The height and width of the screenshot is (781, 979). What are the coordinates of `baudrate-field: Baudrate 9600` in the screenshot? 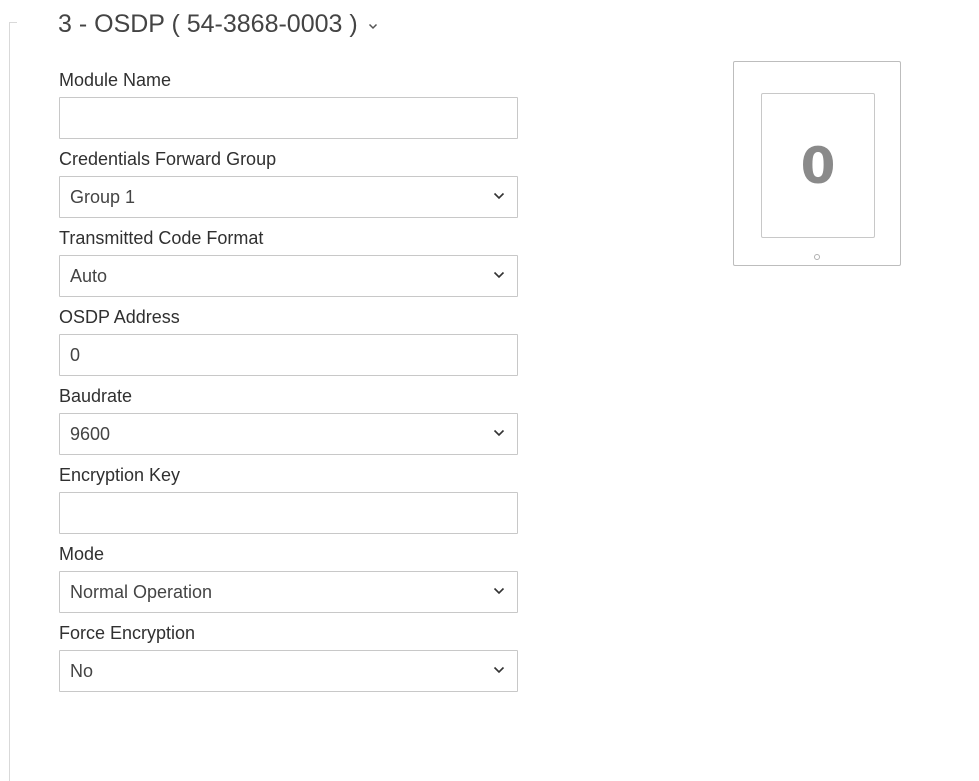 It's located at (288, 415).